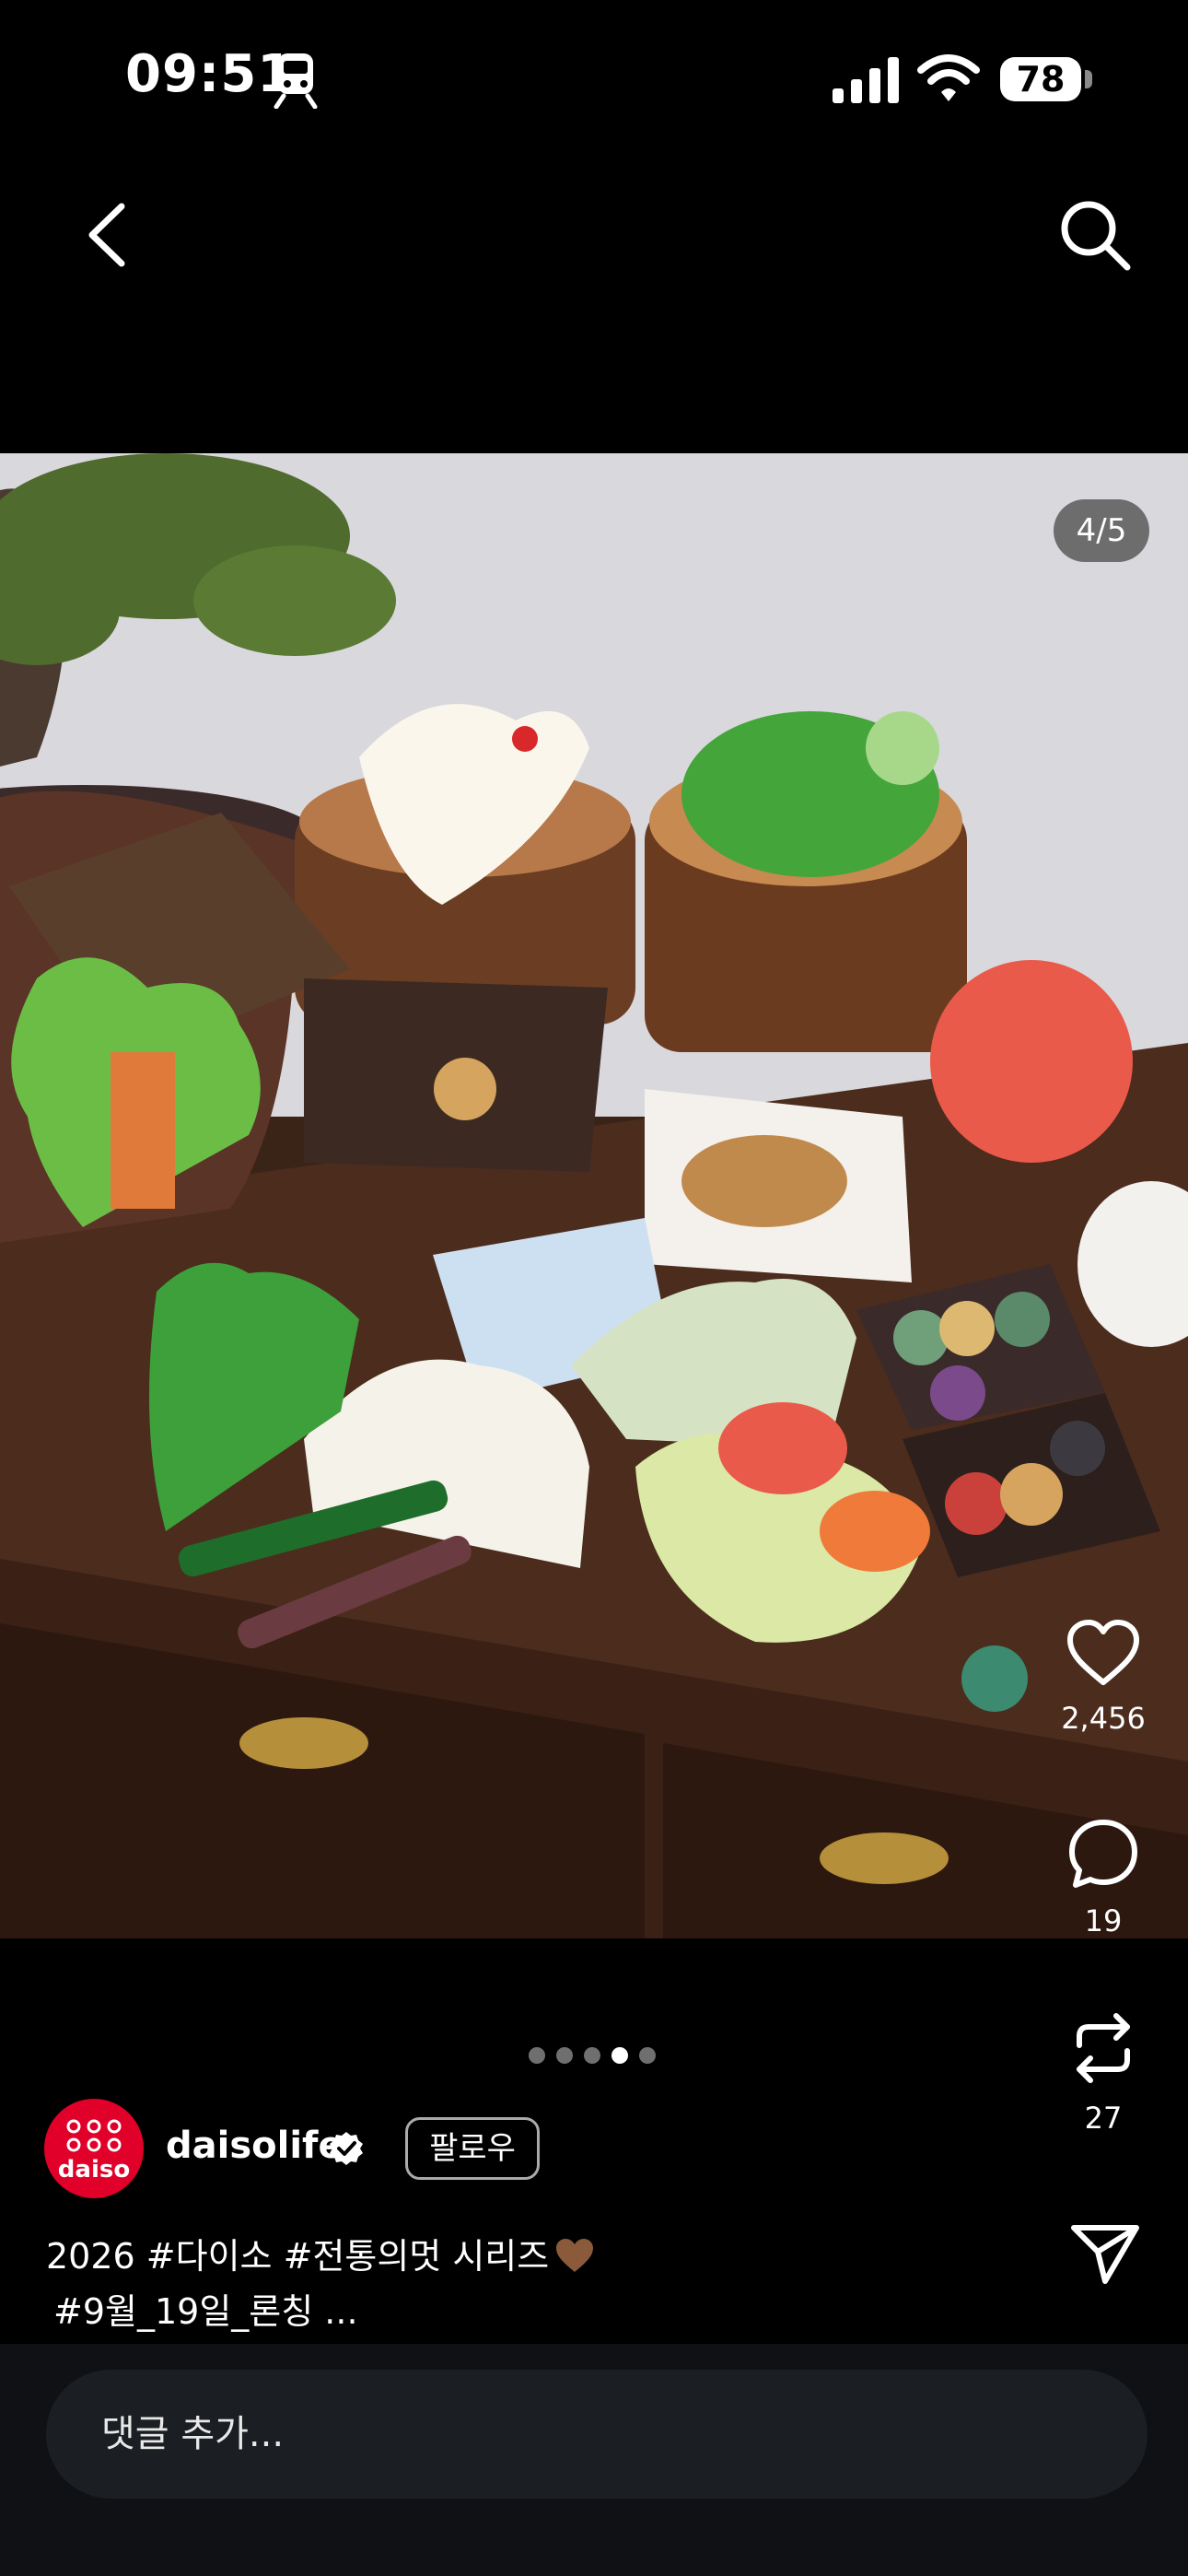  Describe the element at coordinates (1040, 79) in the screenshot. I see `battery-indicator: 78` at that location.